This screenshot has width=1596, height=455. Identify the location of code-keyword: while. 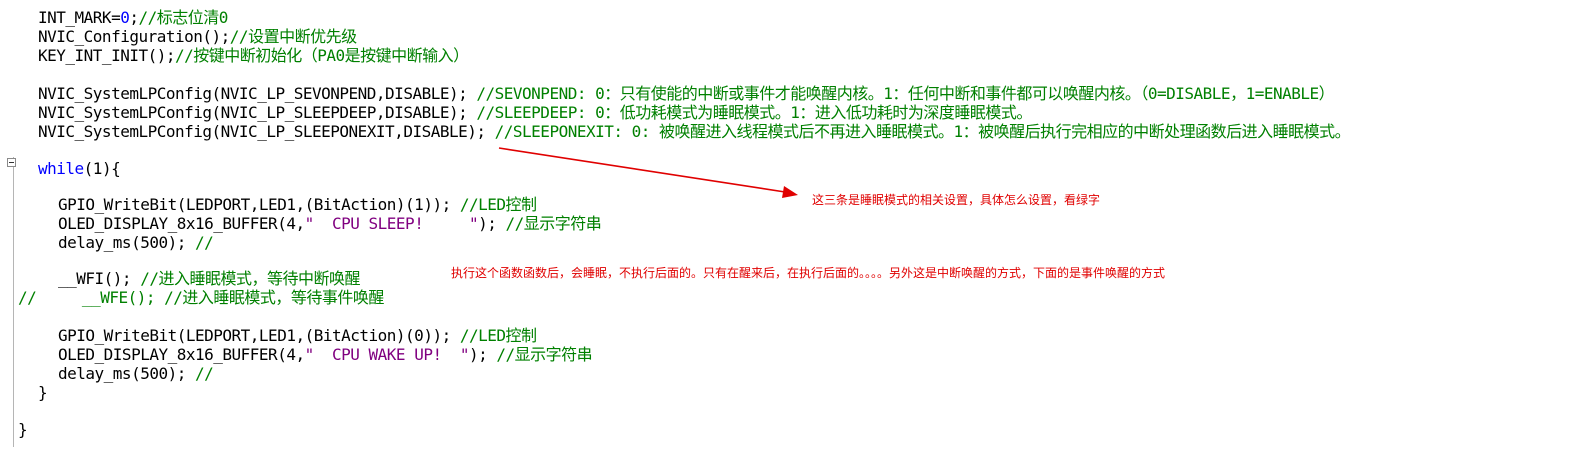
(61, 168).